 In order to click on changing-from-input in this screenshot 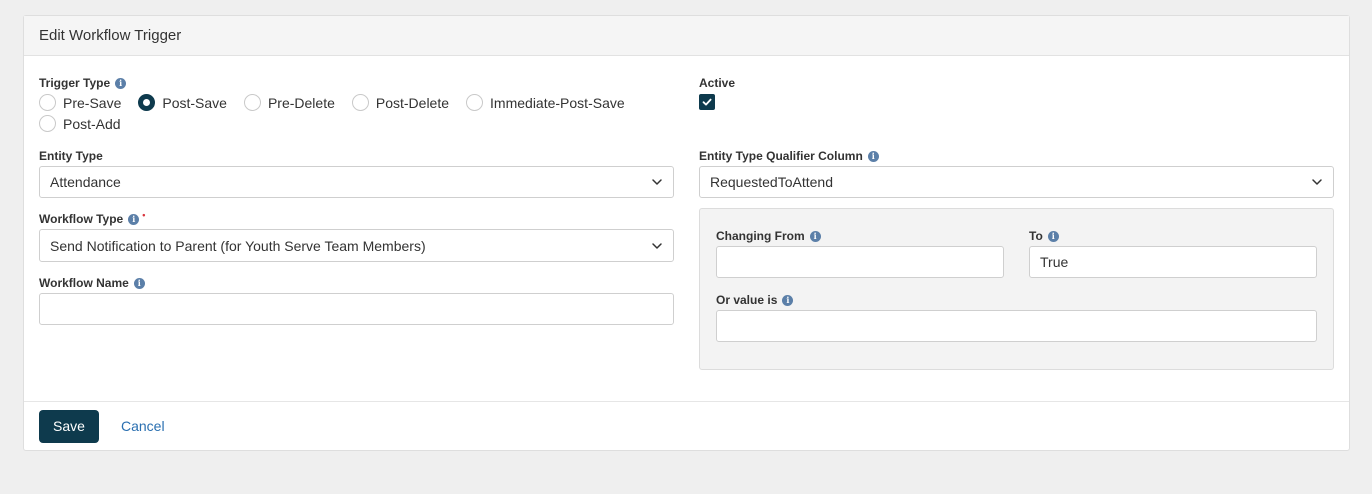, I will do `click(860, 262)`.